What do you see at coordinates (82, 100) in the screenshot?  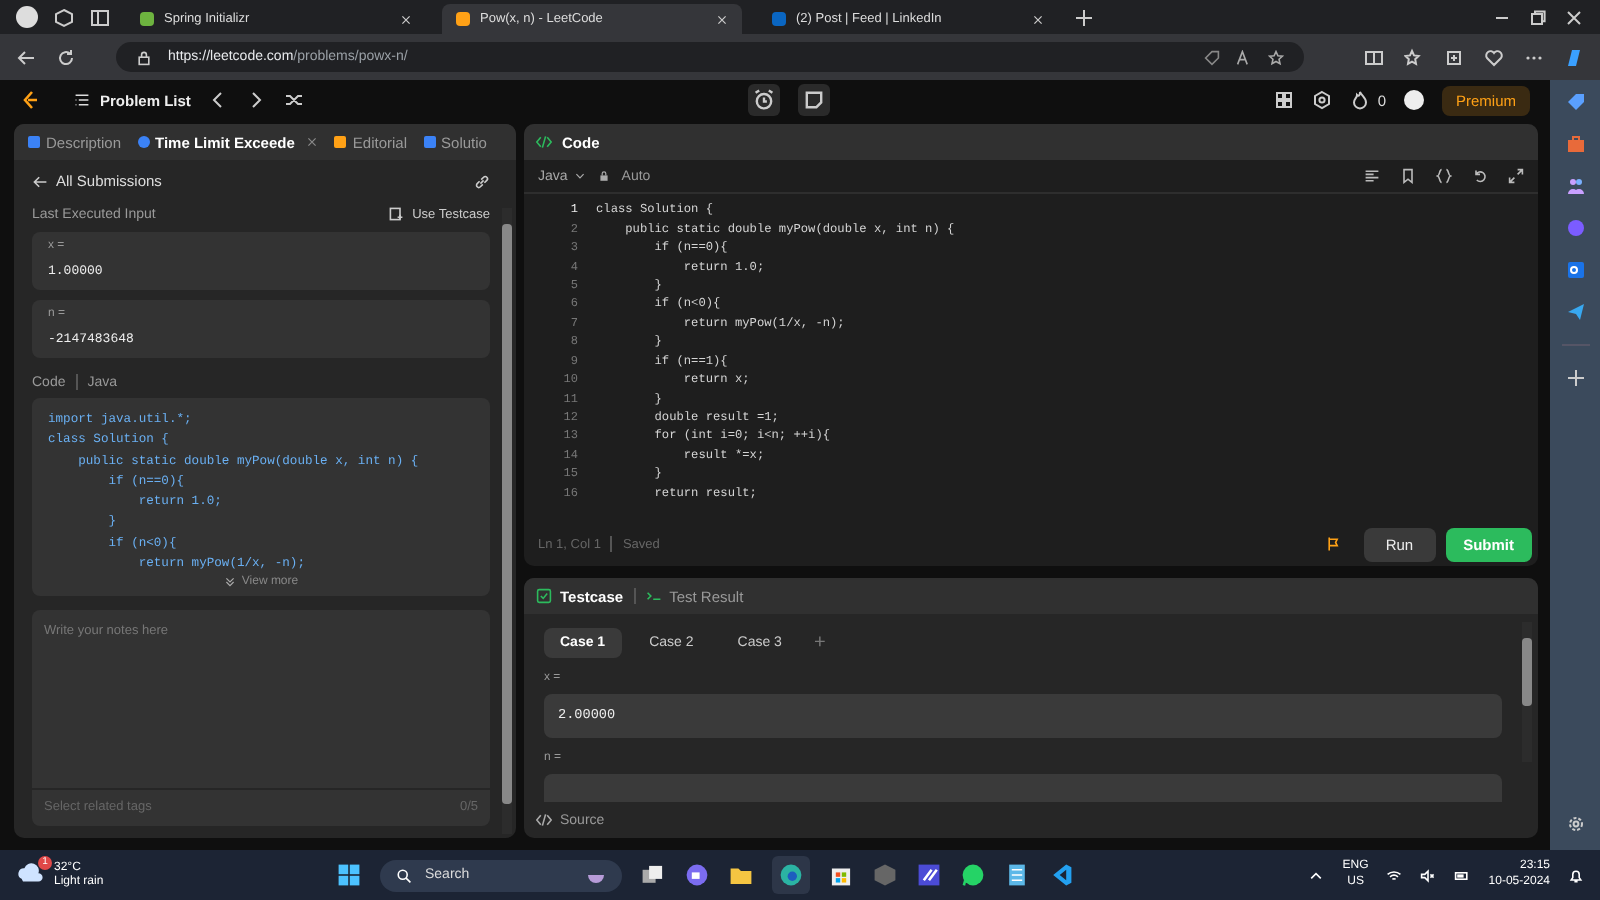 I see `list-icon` at bounding box center [82, 100].